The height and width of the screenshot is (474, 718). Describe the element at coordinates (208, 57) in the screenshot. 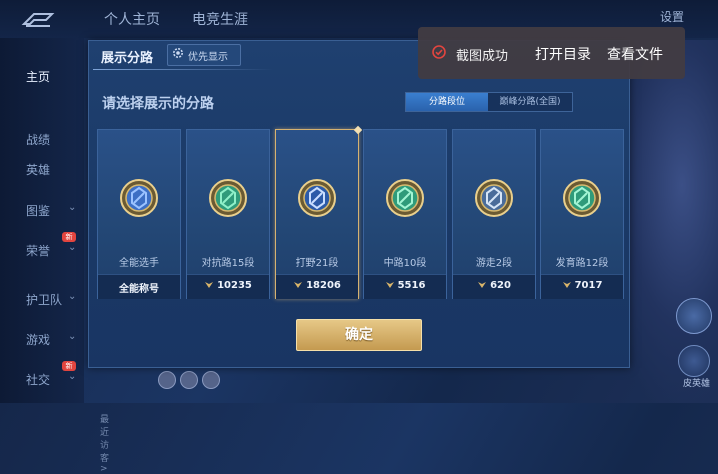

I see `priority-display-label: 优先显示` at that location.